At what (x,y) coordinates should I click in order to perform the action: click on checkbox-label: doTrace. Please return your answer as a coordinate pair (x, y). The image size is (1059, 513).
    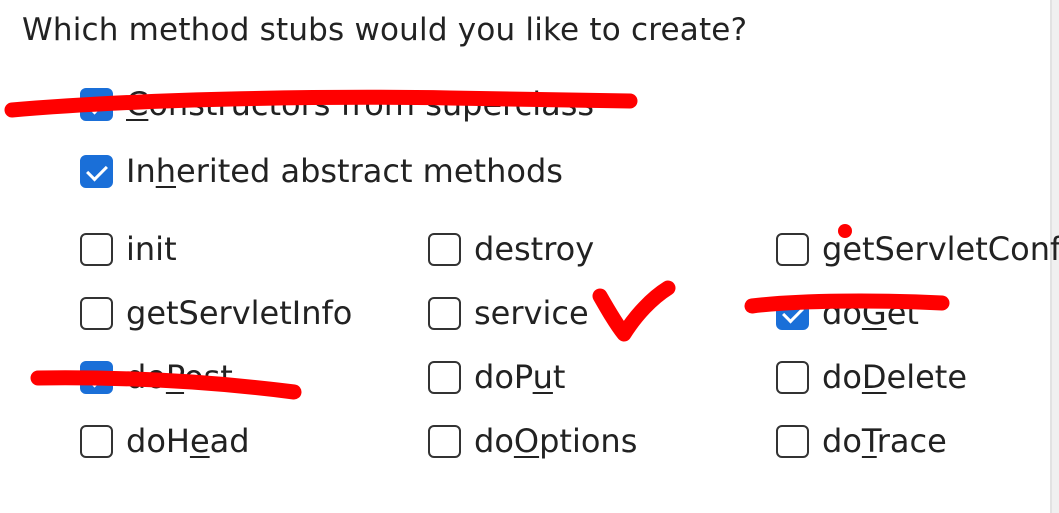
    Looking at the image, I should click on (884, 441).